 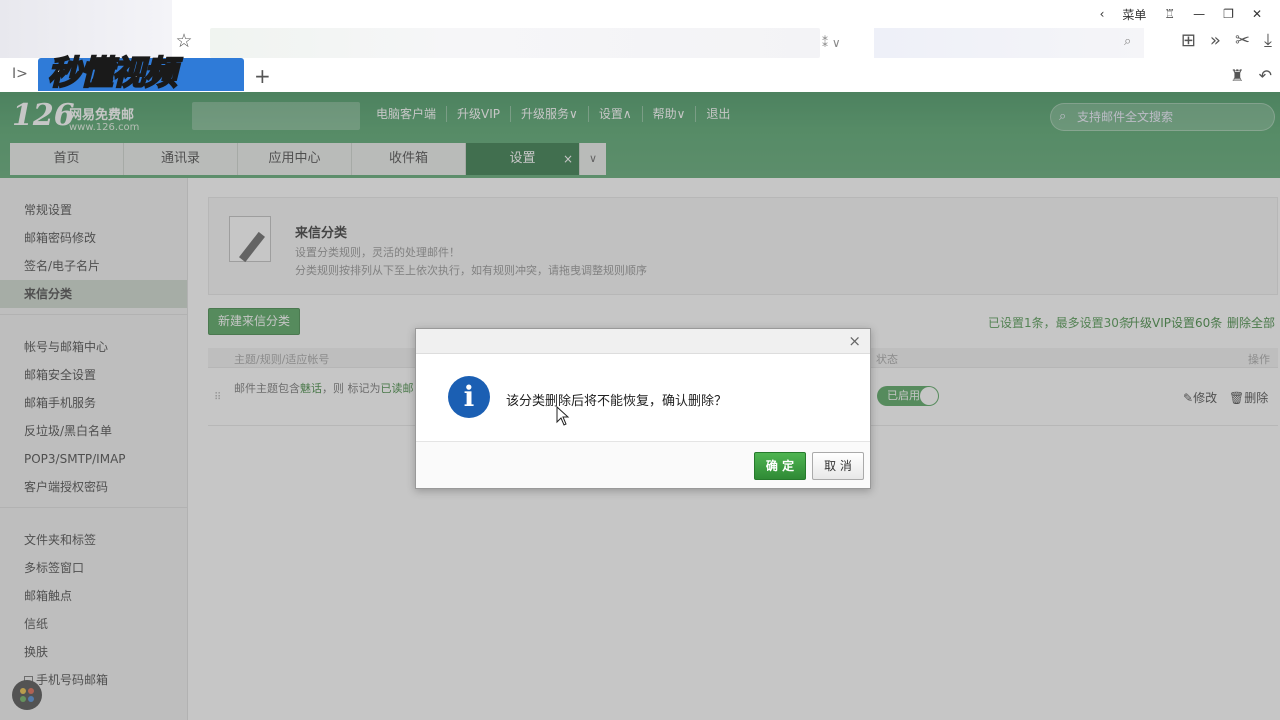 I want to click on confirm-delete-dialog: × i 该分类删除后将不能恢复，确认删除？ 确 定 取 消, so click(x=643, y=408).